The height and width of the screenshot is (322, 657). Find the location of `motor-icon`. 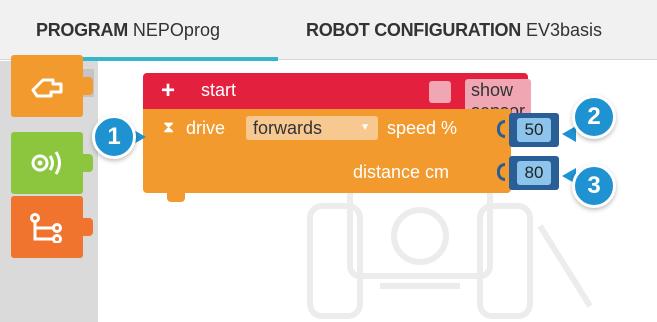

motor-icon is located at coordinates (47, 88).